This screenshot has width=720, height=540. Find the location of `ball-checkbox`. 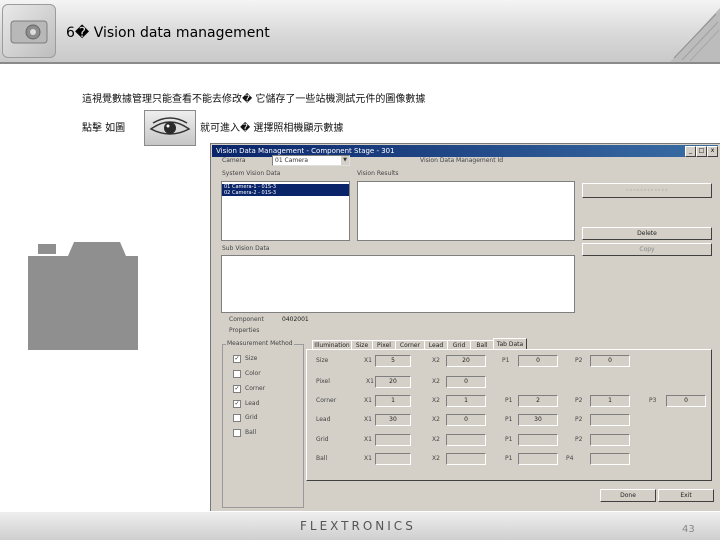

ball-checkbox is located at coordinates (237, 433).